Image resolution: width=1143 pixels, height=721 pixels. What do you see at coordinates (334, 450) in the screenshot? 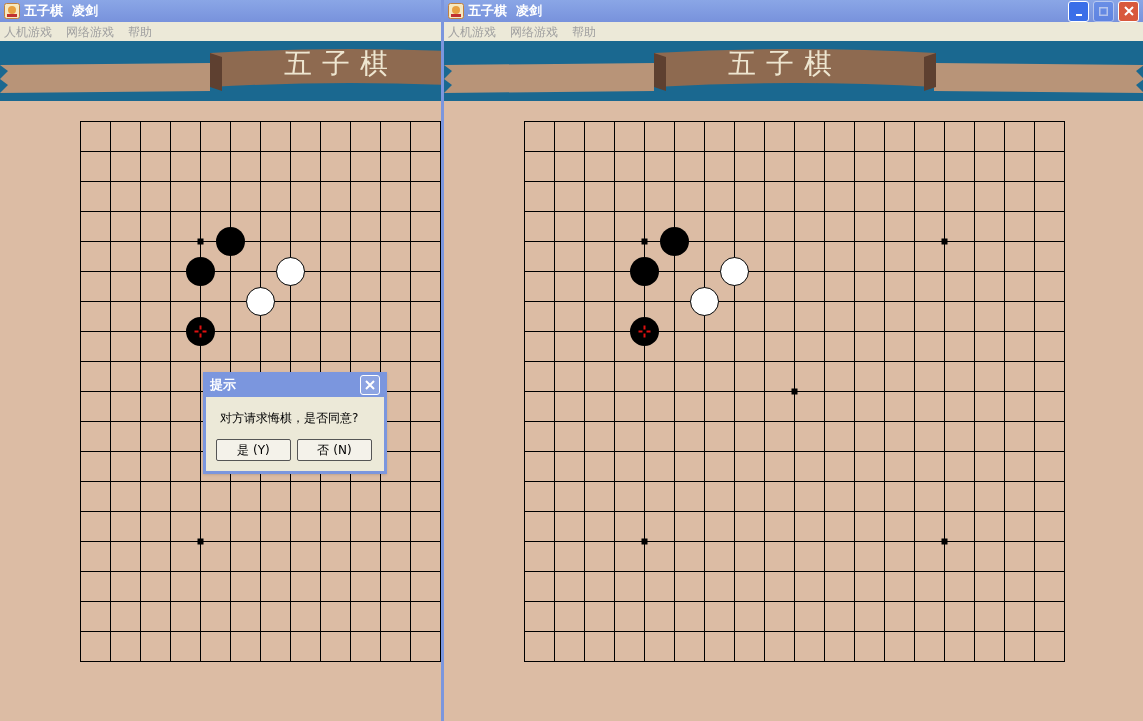
I see `dialog-button: 否 (N)` at bounding box center [334, 450].